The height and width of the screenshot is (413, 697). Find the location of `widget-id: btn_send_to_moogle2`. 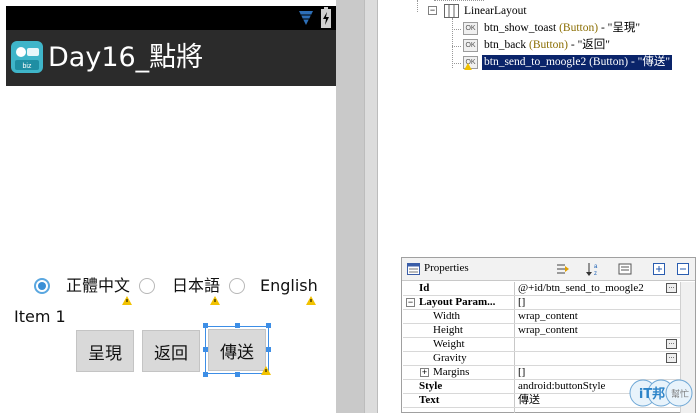

widget-id: btn_send_to_moogle2 is located at coordinates (535, 62).